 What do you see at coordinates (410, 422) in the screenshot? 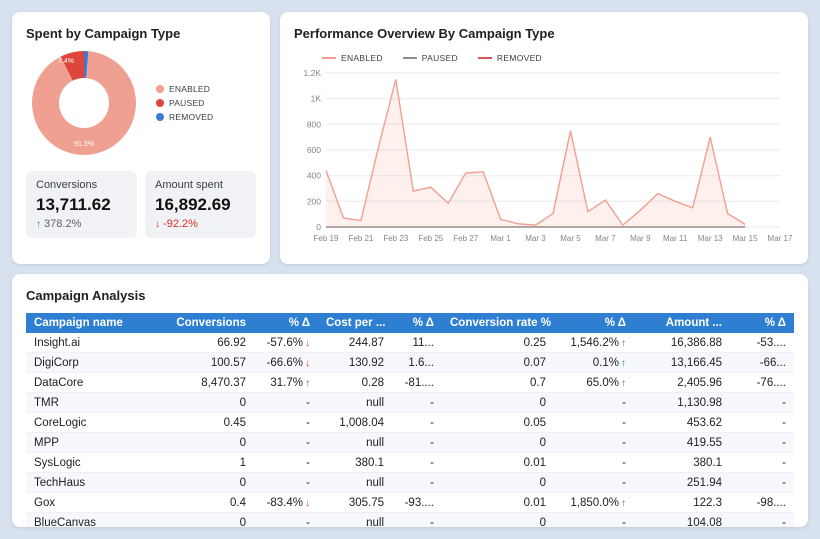
I see `table-row: CoreLogic 0.45-1,008.04-0.05-453.62-` at bounding box center [410, 422].